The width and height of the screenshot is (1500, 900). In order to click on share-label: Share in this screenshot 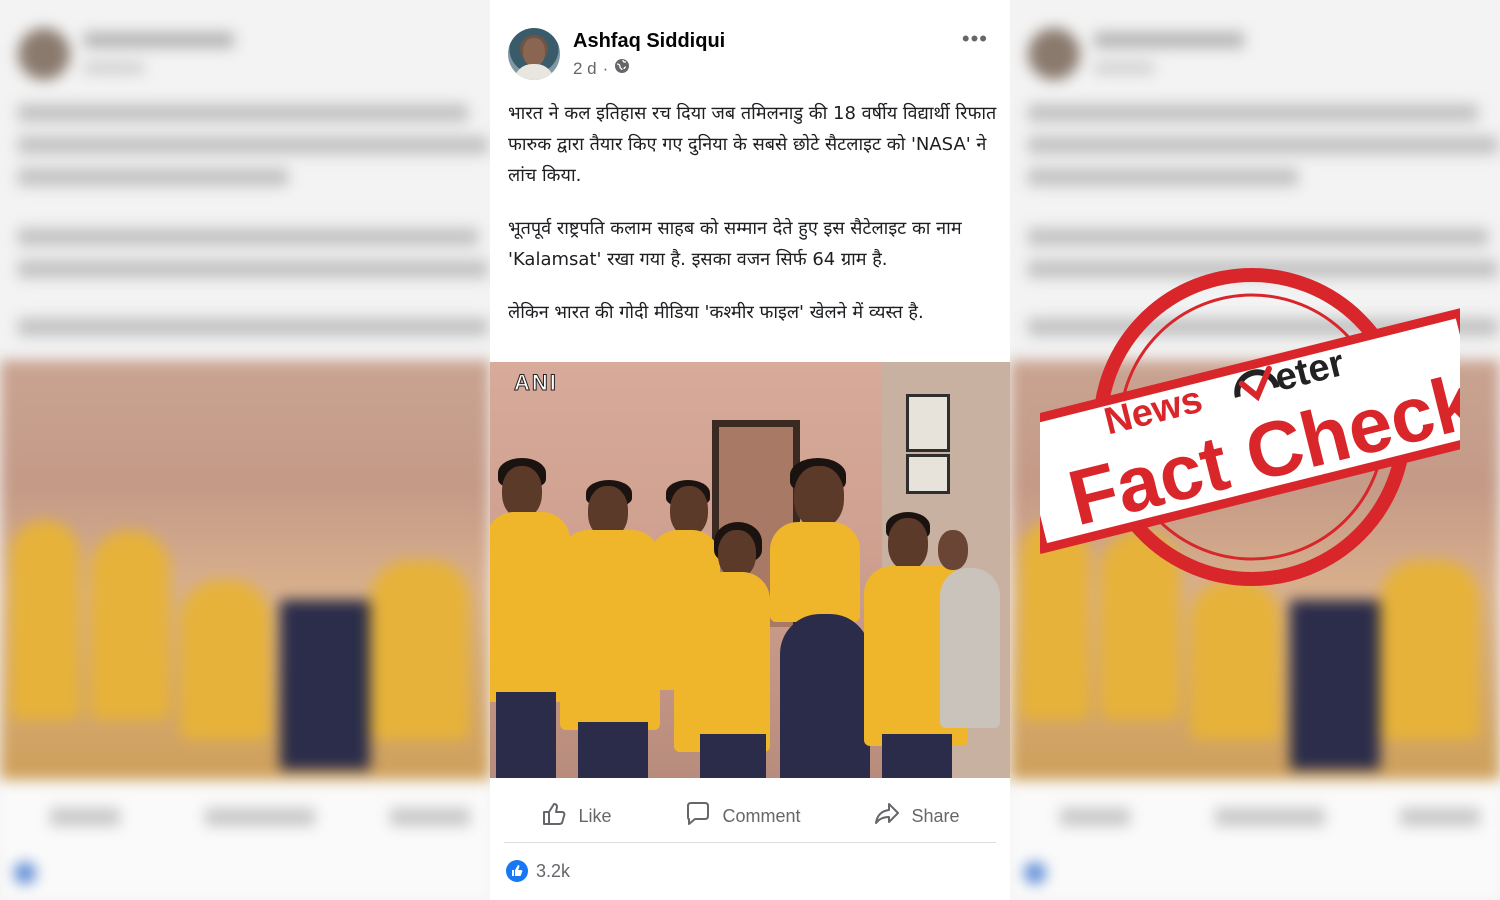, I will do `click(935, 815)`.